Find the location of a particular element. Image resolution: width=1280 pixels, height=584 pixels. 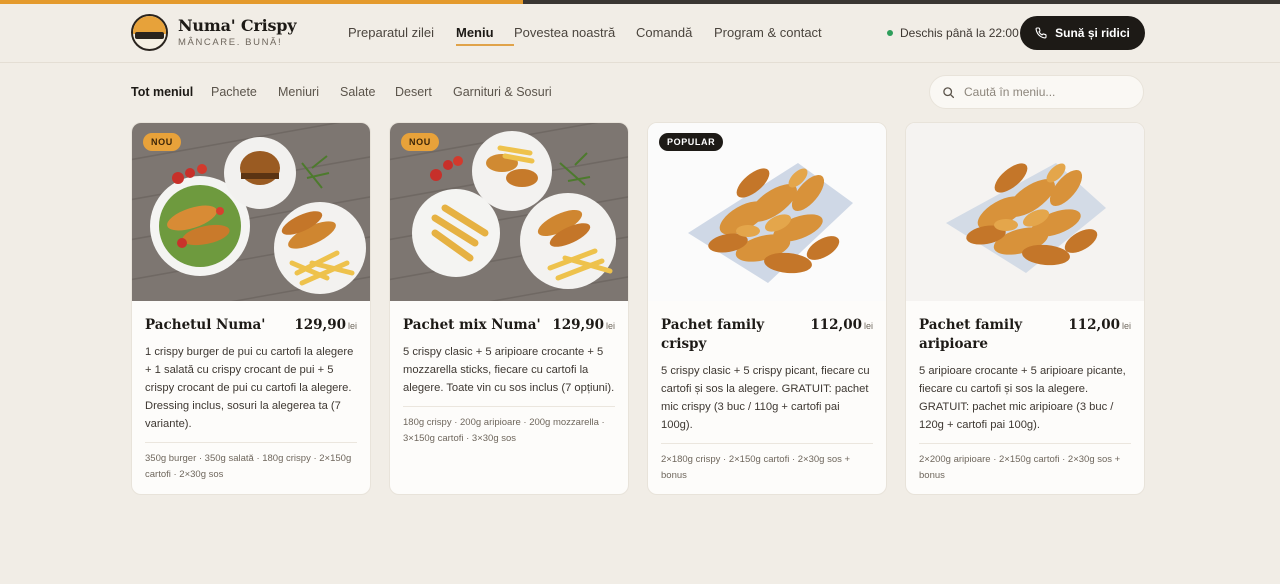

filter-garnituri-sosuri: Garnituri & Sosuri is located at coordinates (508, 92).